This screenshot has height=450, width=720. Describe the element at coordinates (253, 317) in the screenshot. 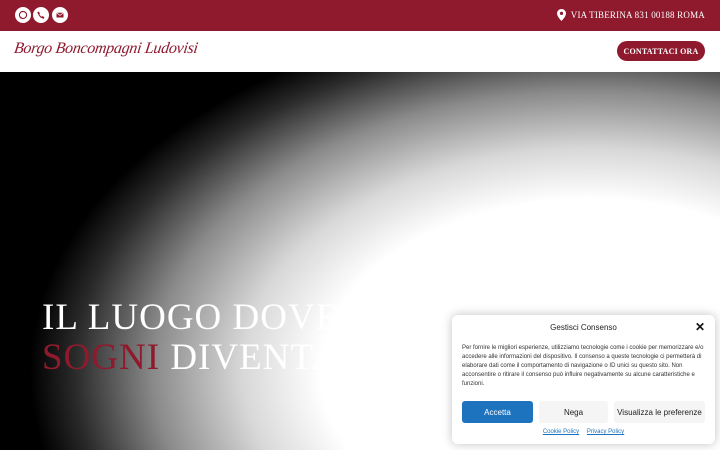

I see `hero-headline-line1: IL LUOGO DOVE I TUOI` at that location.